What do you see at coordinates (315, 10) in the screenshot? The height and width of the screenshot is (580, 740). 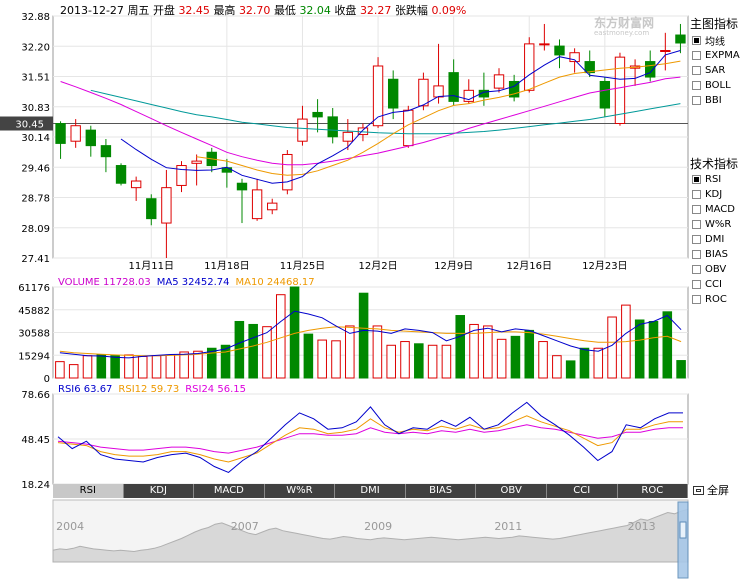 I see `low-value: 32.04` at bounding box center [315, 10].